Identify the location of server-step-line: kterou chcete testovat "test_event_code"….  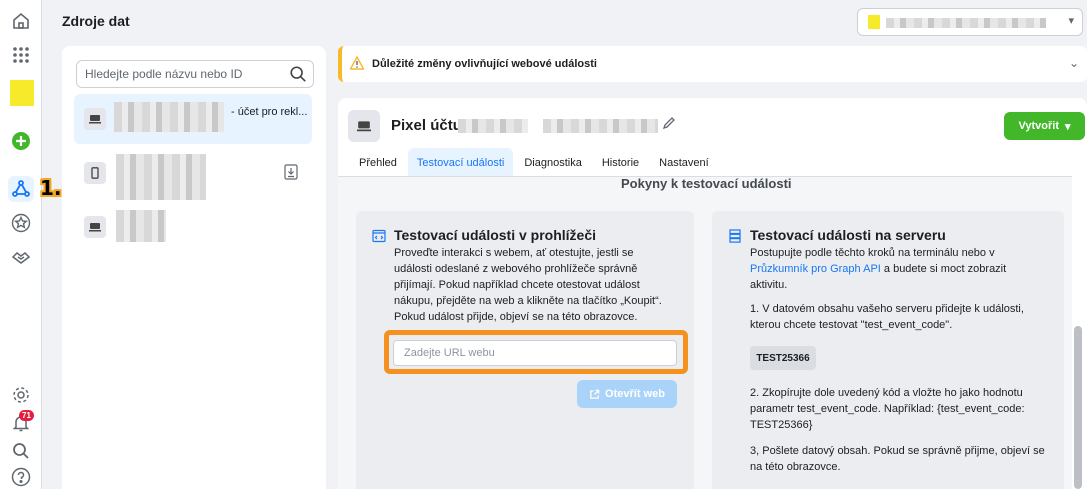
(851, 325).